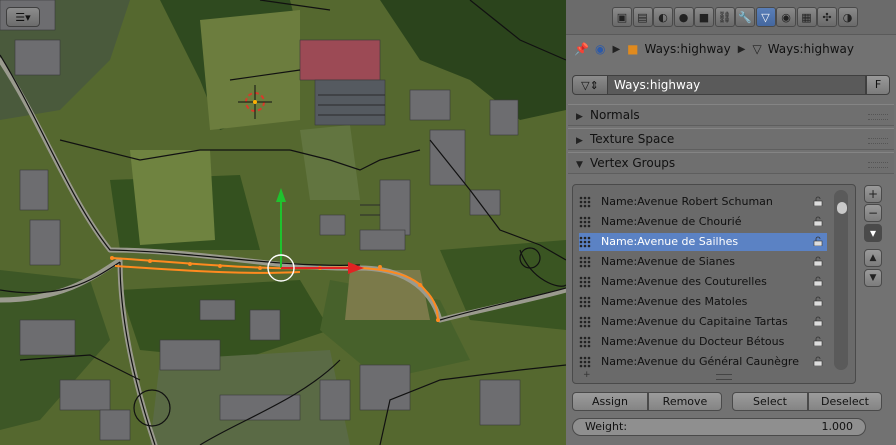 The height and width of the screenshot is (445, 896). I want to click on list-scrollbar-thumb, so click(842, 208).